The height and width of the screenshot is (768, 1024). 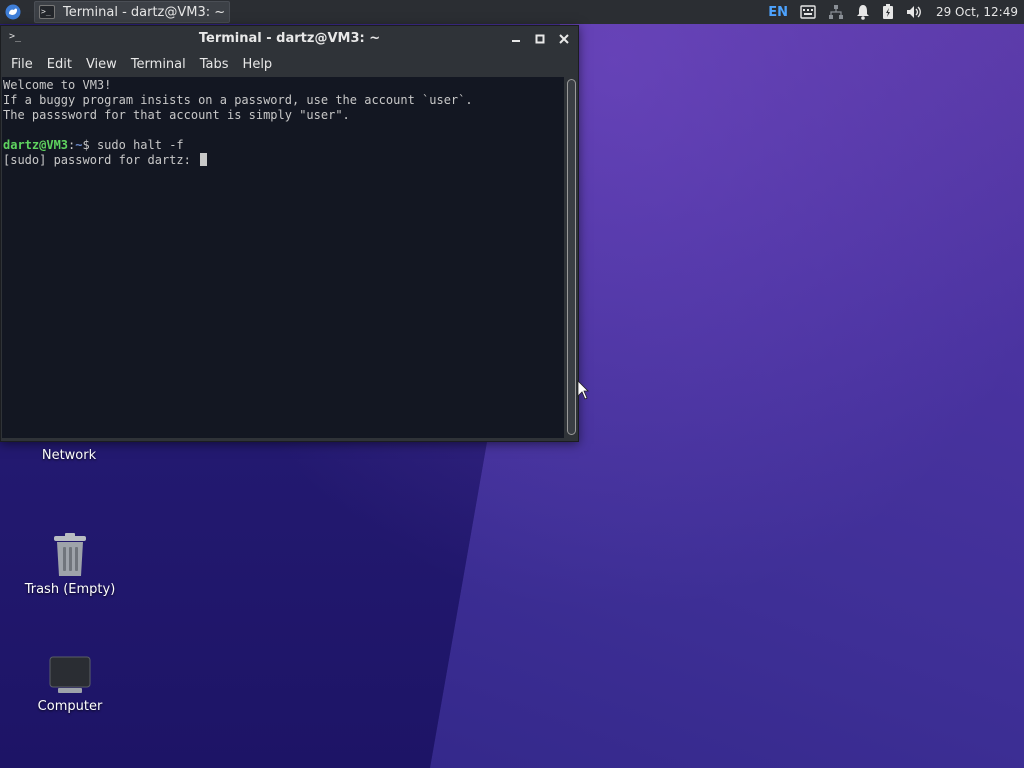 What do you see at coordinates (283, 160) in the screenshot?
I see `terminal-password-line: [sudo] password for dartz:` at bounding box center [283, 160].